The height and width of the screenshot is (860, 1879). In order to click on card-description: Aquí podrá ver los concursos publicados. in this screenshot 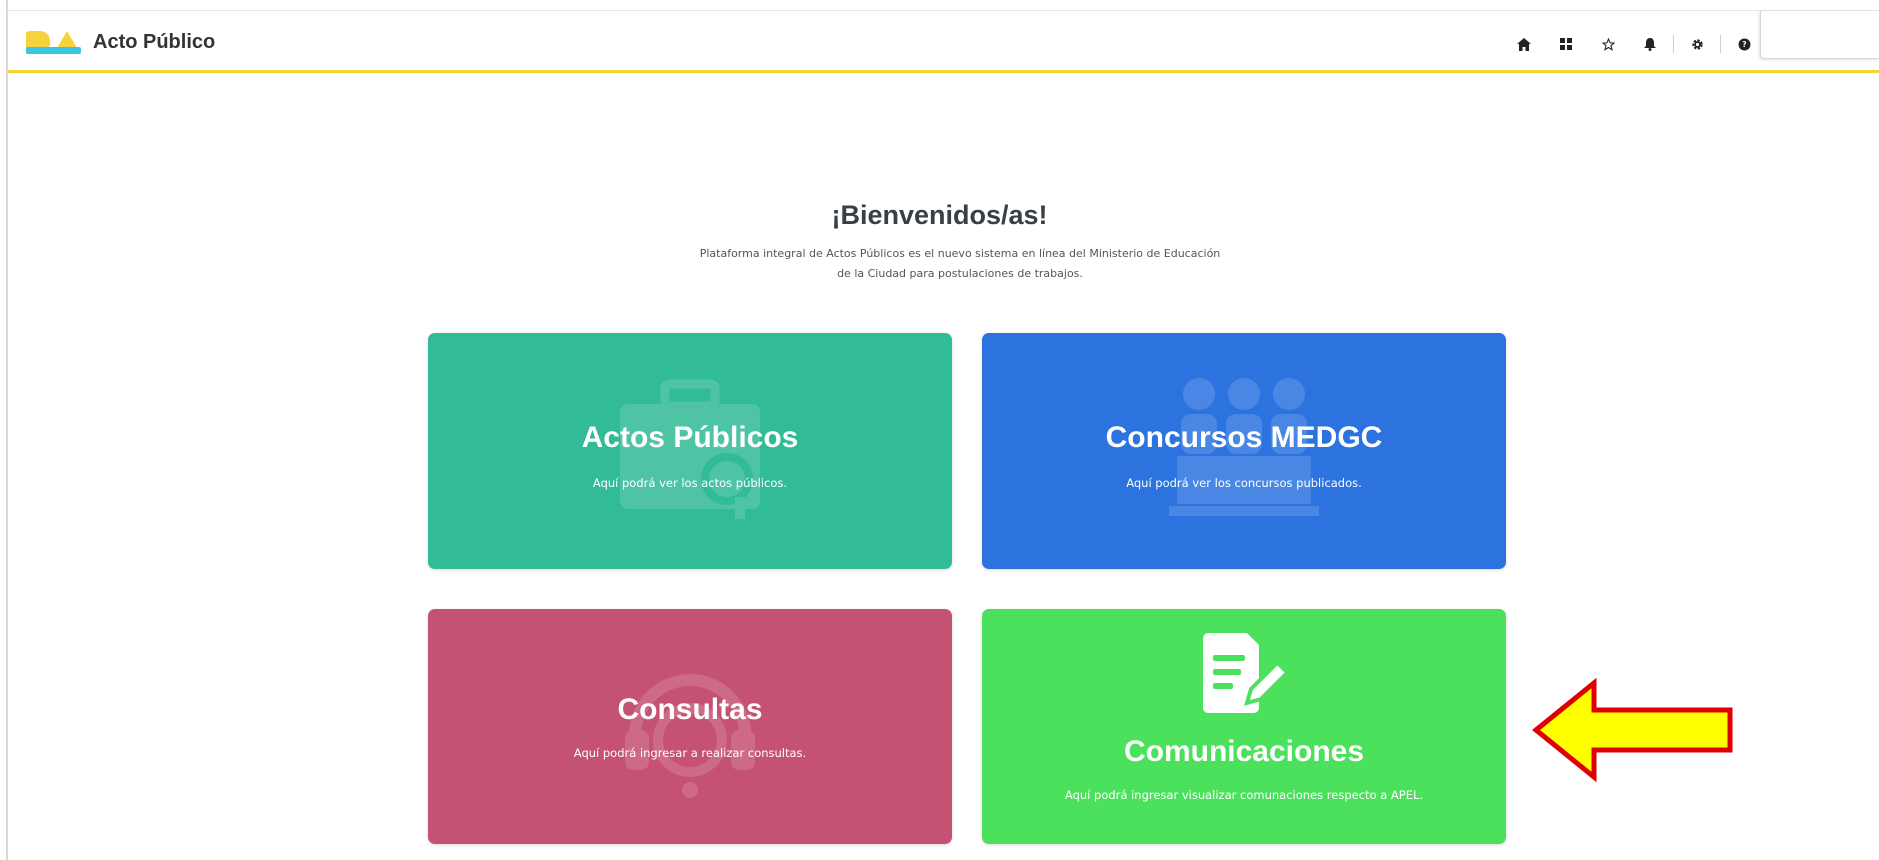, I will do `click(1244, 483)`.